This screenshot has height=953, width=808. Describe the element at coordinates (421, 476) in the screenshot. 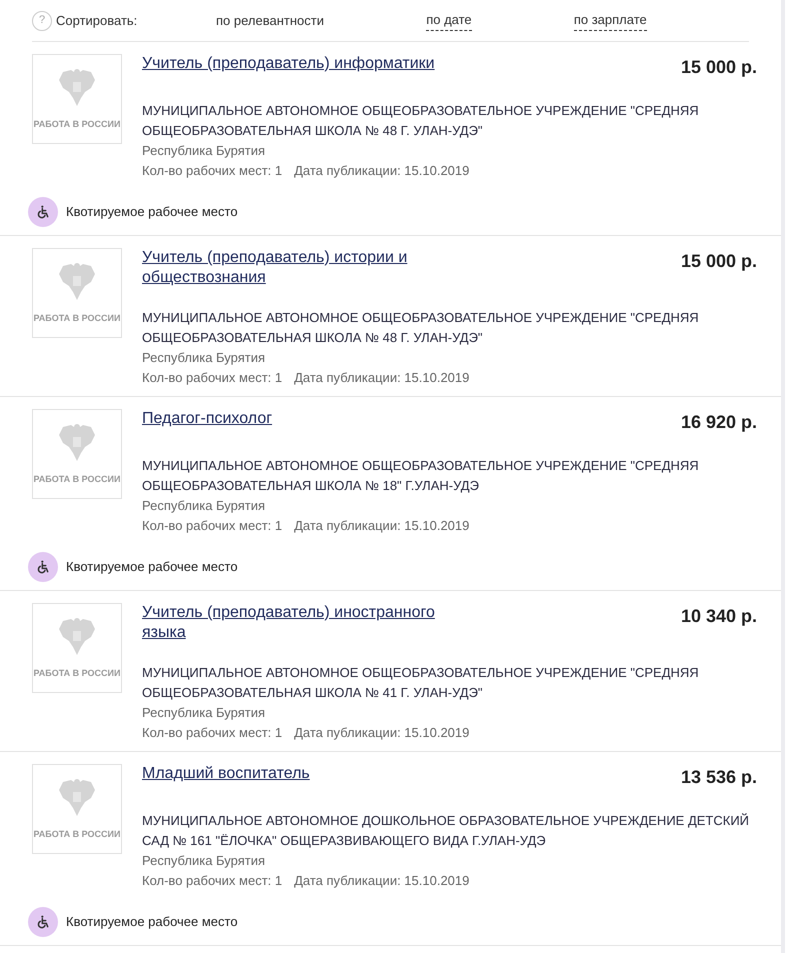

I see `employer-name: МУНИЦИПАЛЬНОЕ АВТОНОМНОЕ ОБЩЕОБРАЗОВАТЕЛЬНОЕ УЧРЕЖДЕНИЕ "СРЕДНЯЯ ОБЩЕОБРАЗОВАТЕЛЬНАЯ ШКОЛА № 18" Г.УЛАН-УДЭ` at that location.